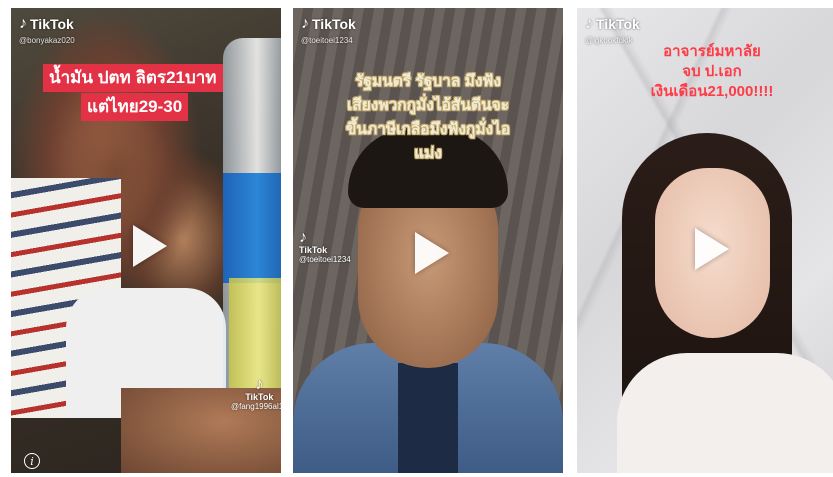 This screenshot has width=833, height=477. Describe the element at coordinates (725, 413) in the screenshot. I see `white-top` at that location.